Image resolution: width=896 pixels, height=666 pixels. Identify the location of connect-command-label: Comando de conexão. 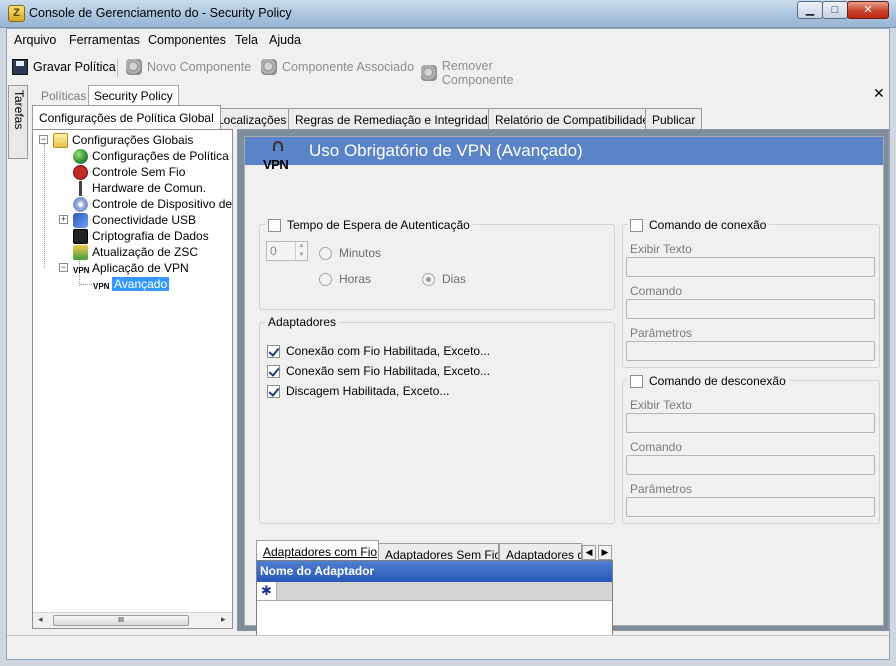
(708, 225).